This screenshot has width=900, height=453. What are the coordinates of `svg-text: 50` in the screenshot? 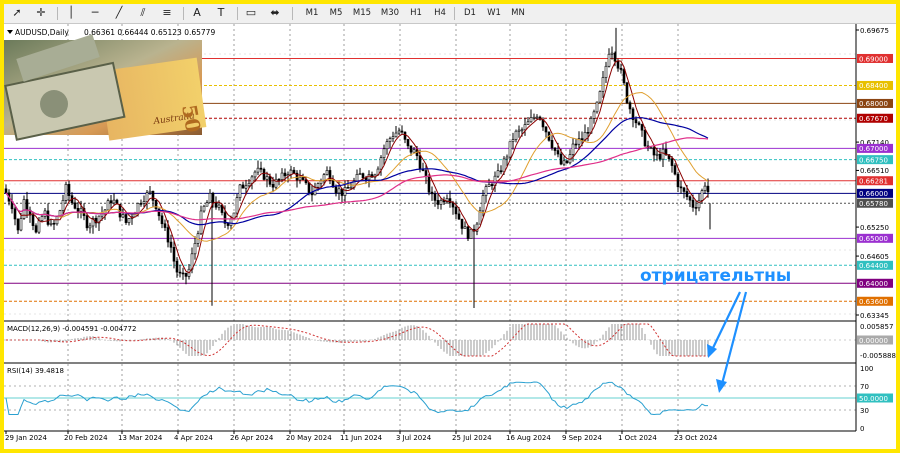 It's located at (191, 119).